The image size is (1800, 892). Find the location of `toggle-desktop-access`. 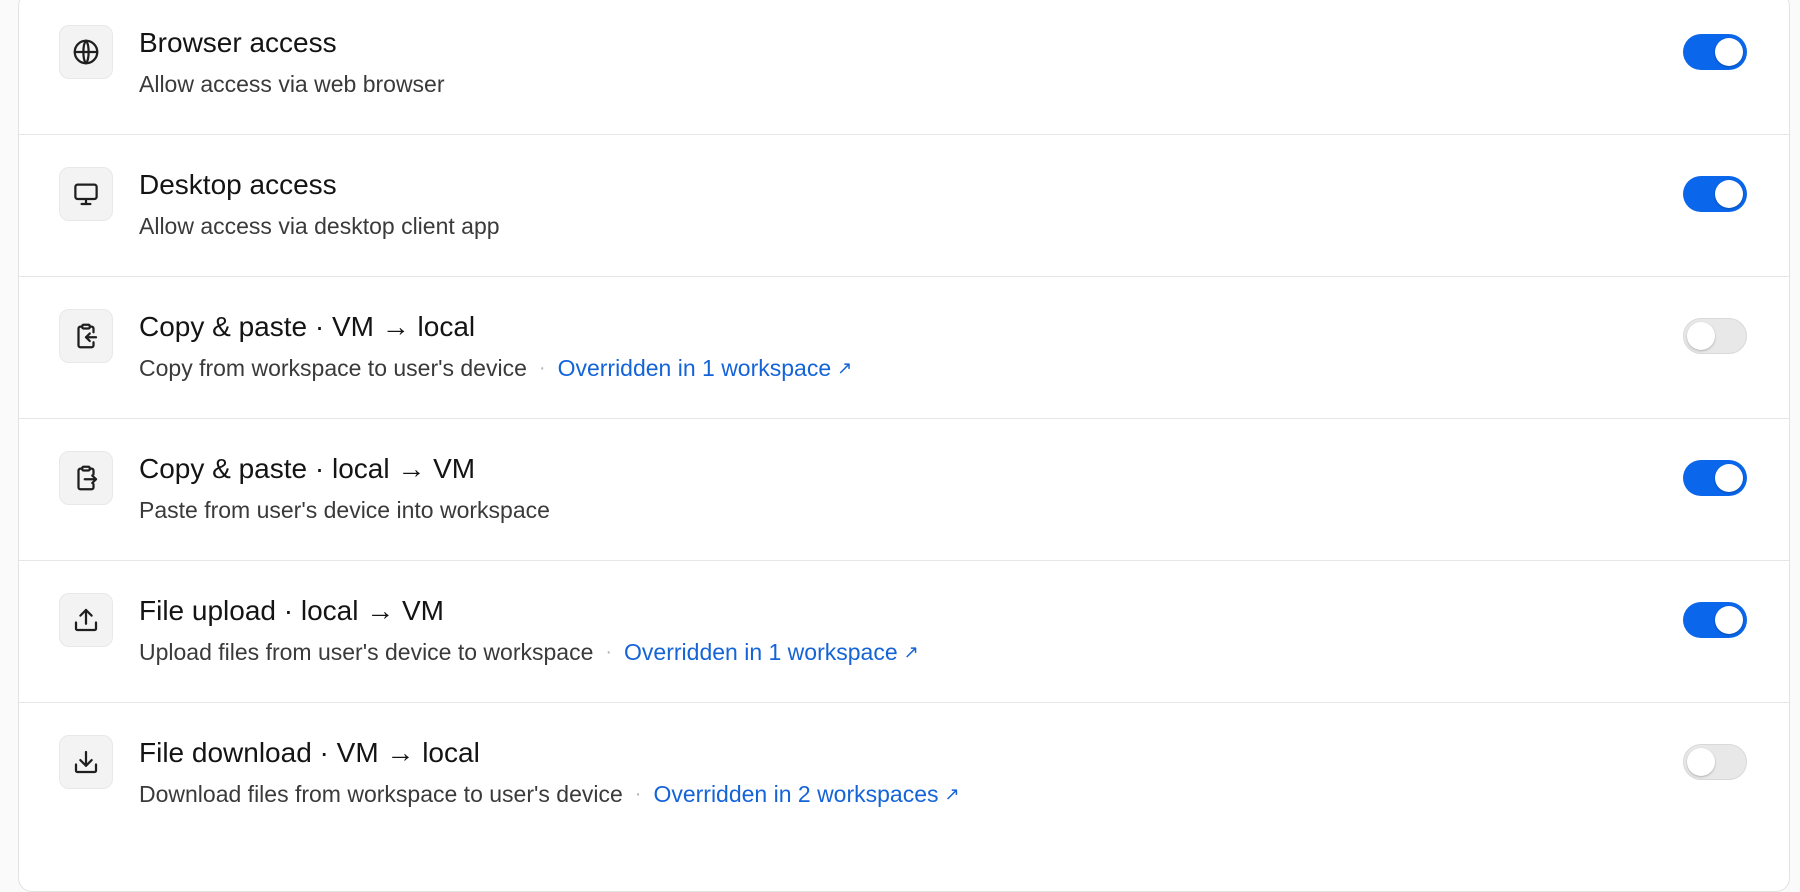

toggle-desktop-access is located at coordinates (1715, 194).